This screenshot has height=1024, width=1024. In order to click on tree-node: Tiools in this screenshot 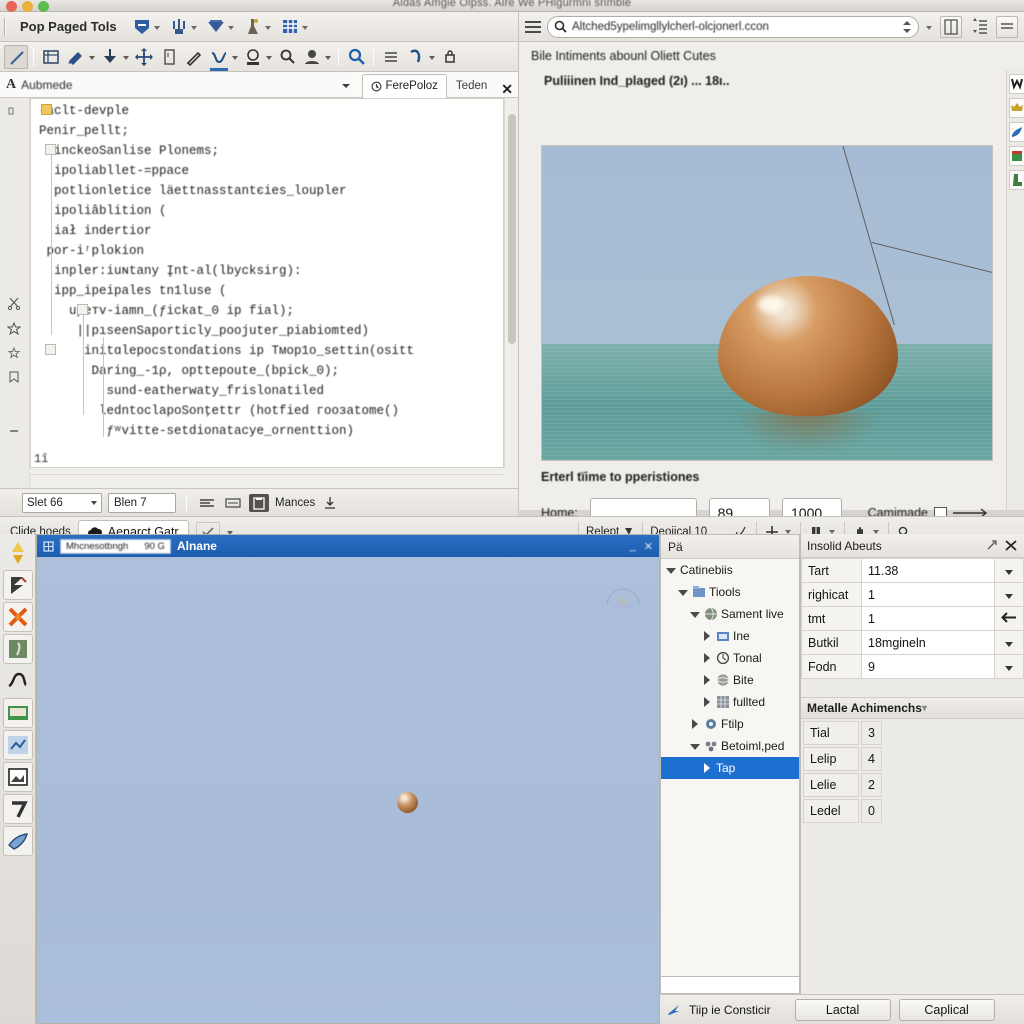, I will do `click(730, 592)`.